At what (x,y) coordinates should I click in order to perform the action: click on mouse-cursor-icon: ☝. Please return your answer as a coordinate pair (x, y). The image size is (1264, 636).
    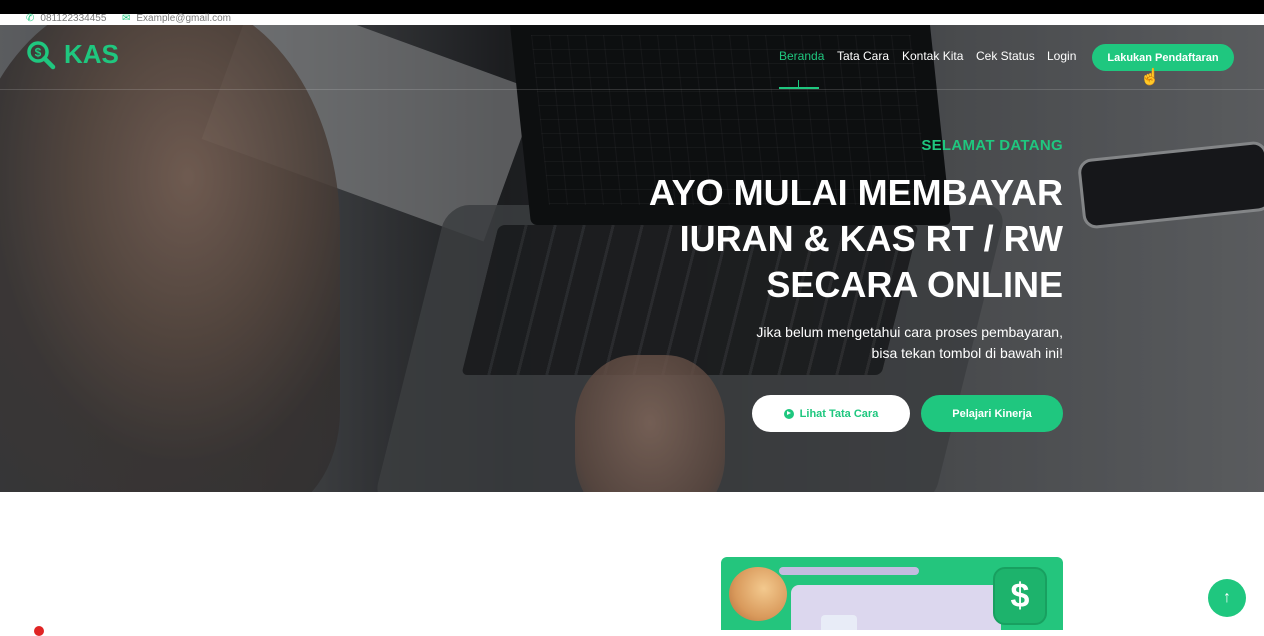
    Looking at the image, I should click on (1150, 77).